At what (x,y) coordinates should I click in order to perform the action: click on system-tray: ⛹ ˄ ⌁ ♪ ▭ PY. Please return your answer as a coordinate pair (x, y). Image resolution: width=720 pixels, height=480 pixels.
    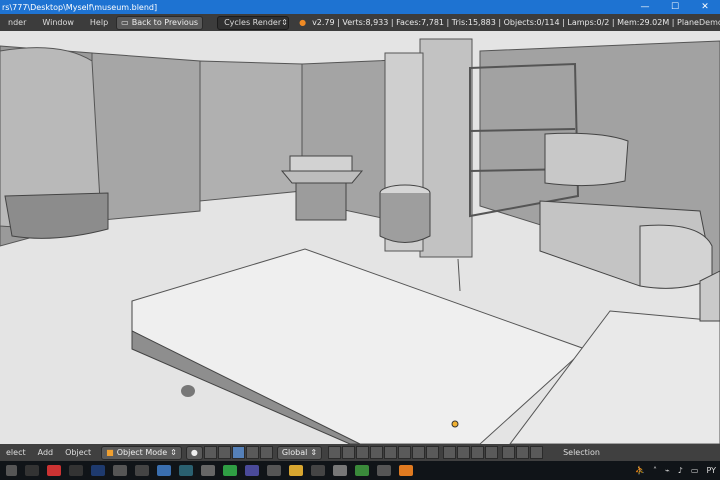
    Looking at the image, I should click on (677, 470).